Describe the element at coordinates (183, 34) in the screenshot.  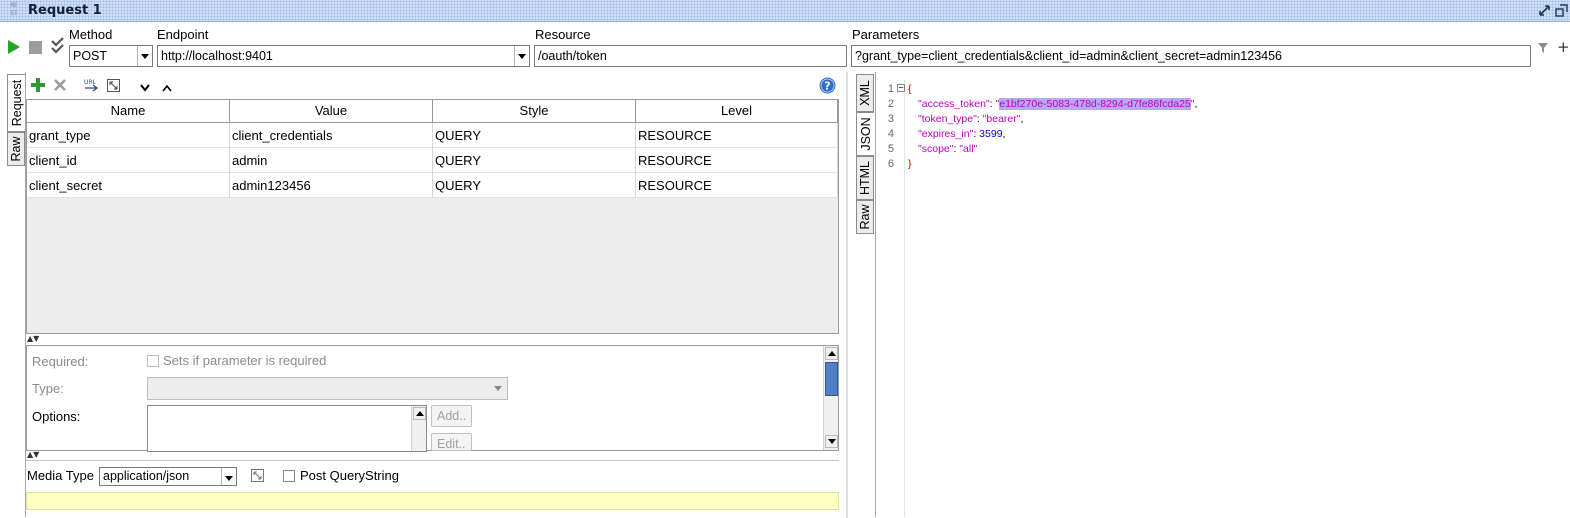
I see `endpoint-label: Endpoint` at that location.